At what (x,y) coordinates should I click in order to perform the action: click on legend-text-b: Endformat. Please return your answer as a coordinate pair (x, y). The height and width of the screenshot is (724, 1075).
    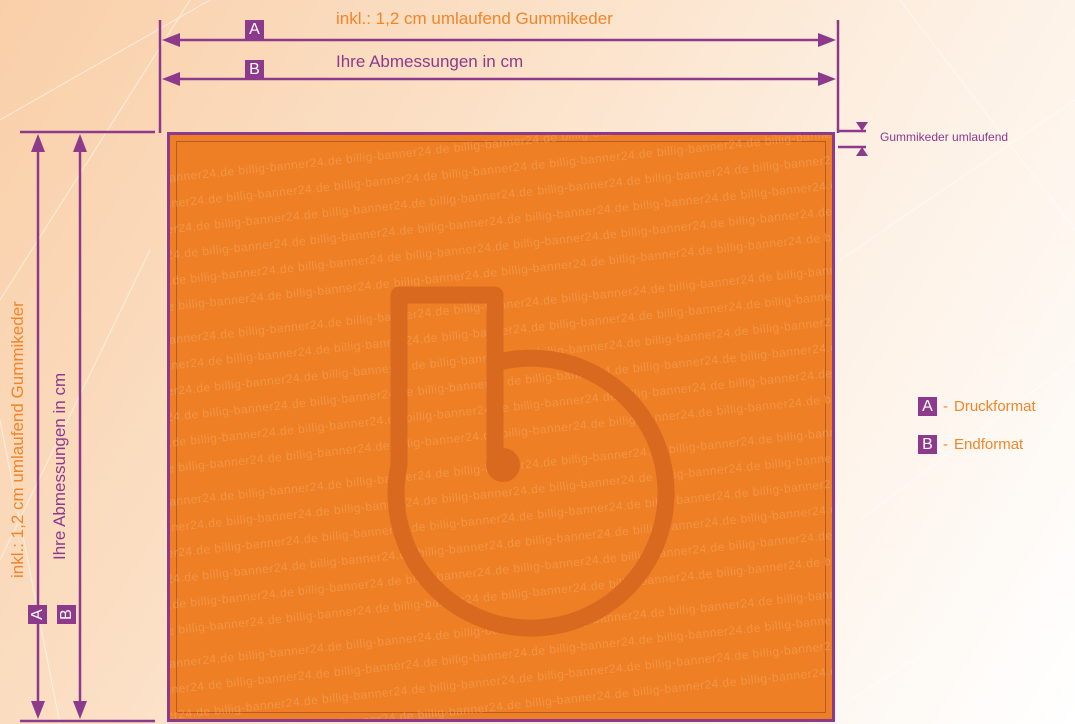
    Looking at the image, I should click on (989, 444).